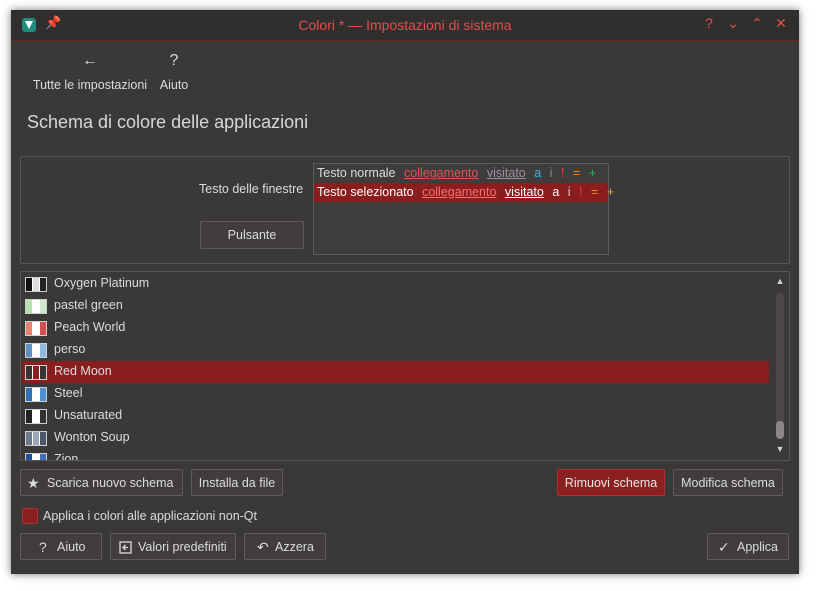  What do you see at coordinates (611, 482) in the screenshot?
I see `remove-scheme-button: Rimuovi schema` at bounding box center [611, 482].